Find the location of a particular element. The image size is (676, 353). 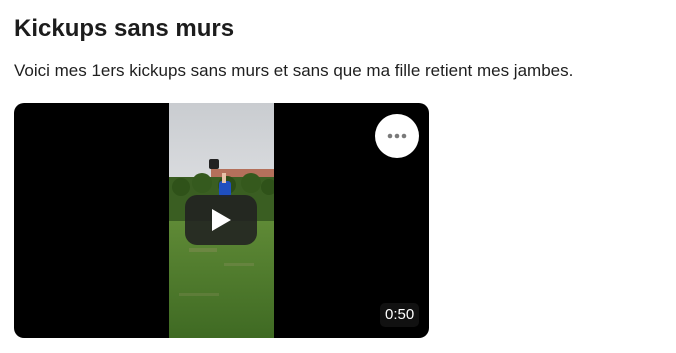

more-horizontal-icon is located at coordinates (397, 136).